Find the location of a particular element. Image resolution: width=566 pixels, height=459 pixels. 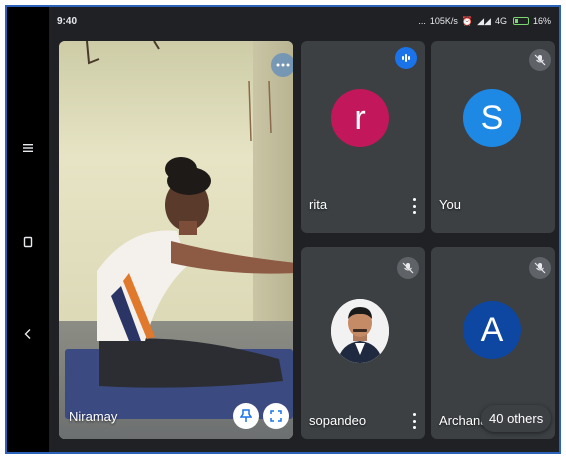

participant-name: You is located at coordinates (450, 204).